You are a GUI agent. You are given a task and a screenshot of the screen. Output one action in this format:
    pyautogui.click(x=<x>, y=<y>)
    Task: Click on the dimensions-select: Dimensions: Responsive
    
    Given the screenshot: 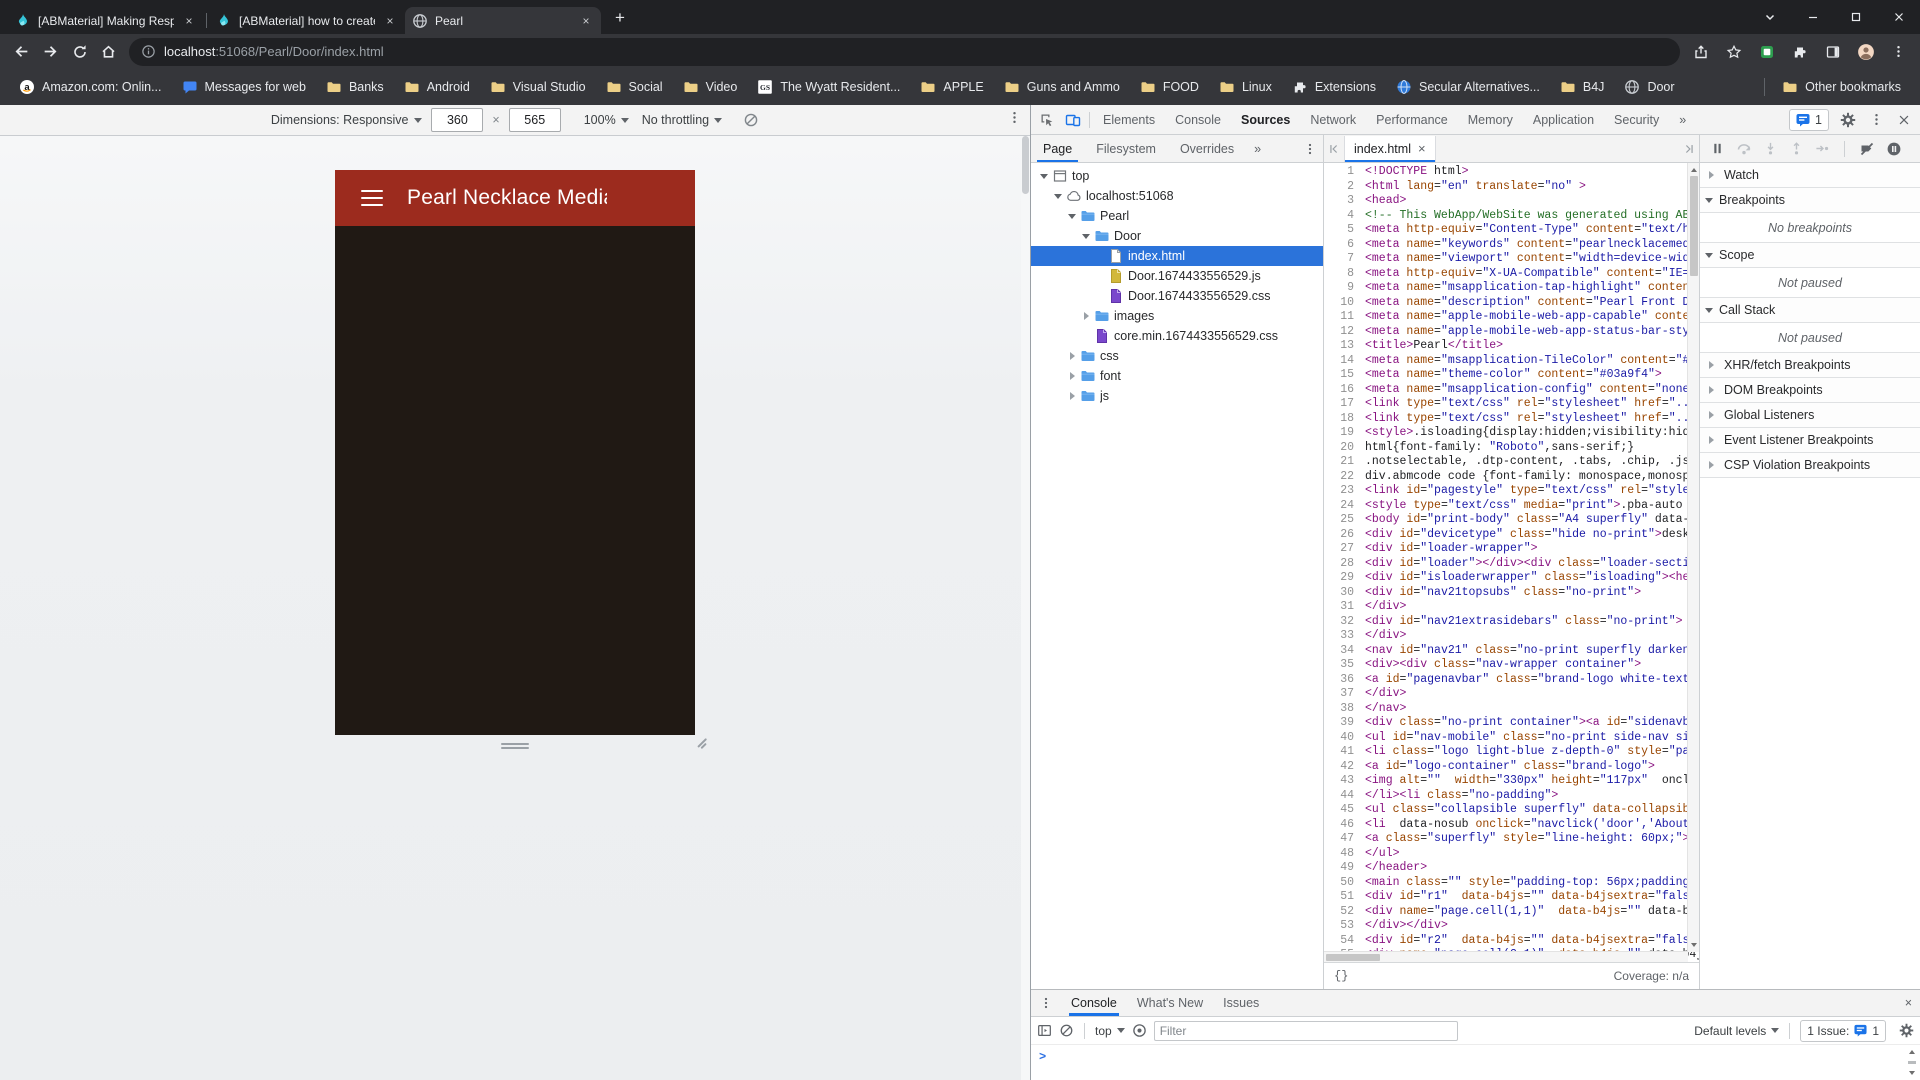 What is the action you would take?
    pyautogui.click(x=347, y=120)
    